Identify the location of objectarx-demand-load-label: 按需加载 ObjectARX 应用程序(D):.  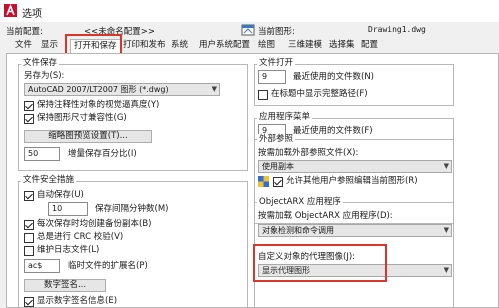
(325, 216).